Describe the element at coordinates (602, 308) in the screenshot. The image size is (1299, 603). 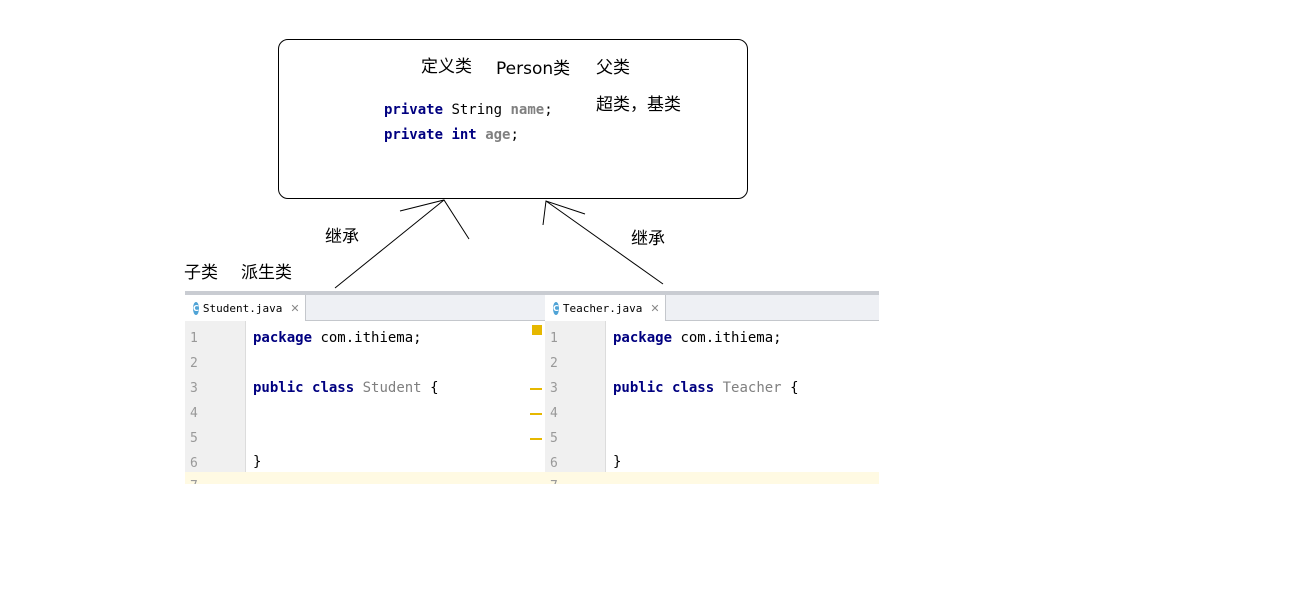
I see `tab-label: Teacher.java` at that location.